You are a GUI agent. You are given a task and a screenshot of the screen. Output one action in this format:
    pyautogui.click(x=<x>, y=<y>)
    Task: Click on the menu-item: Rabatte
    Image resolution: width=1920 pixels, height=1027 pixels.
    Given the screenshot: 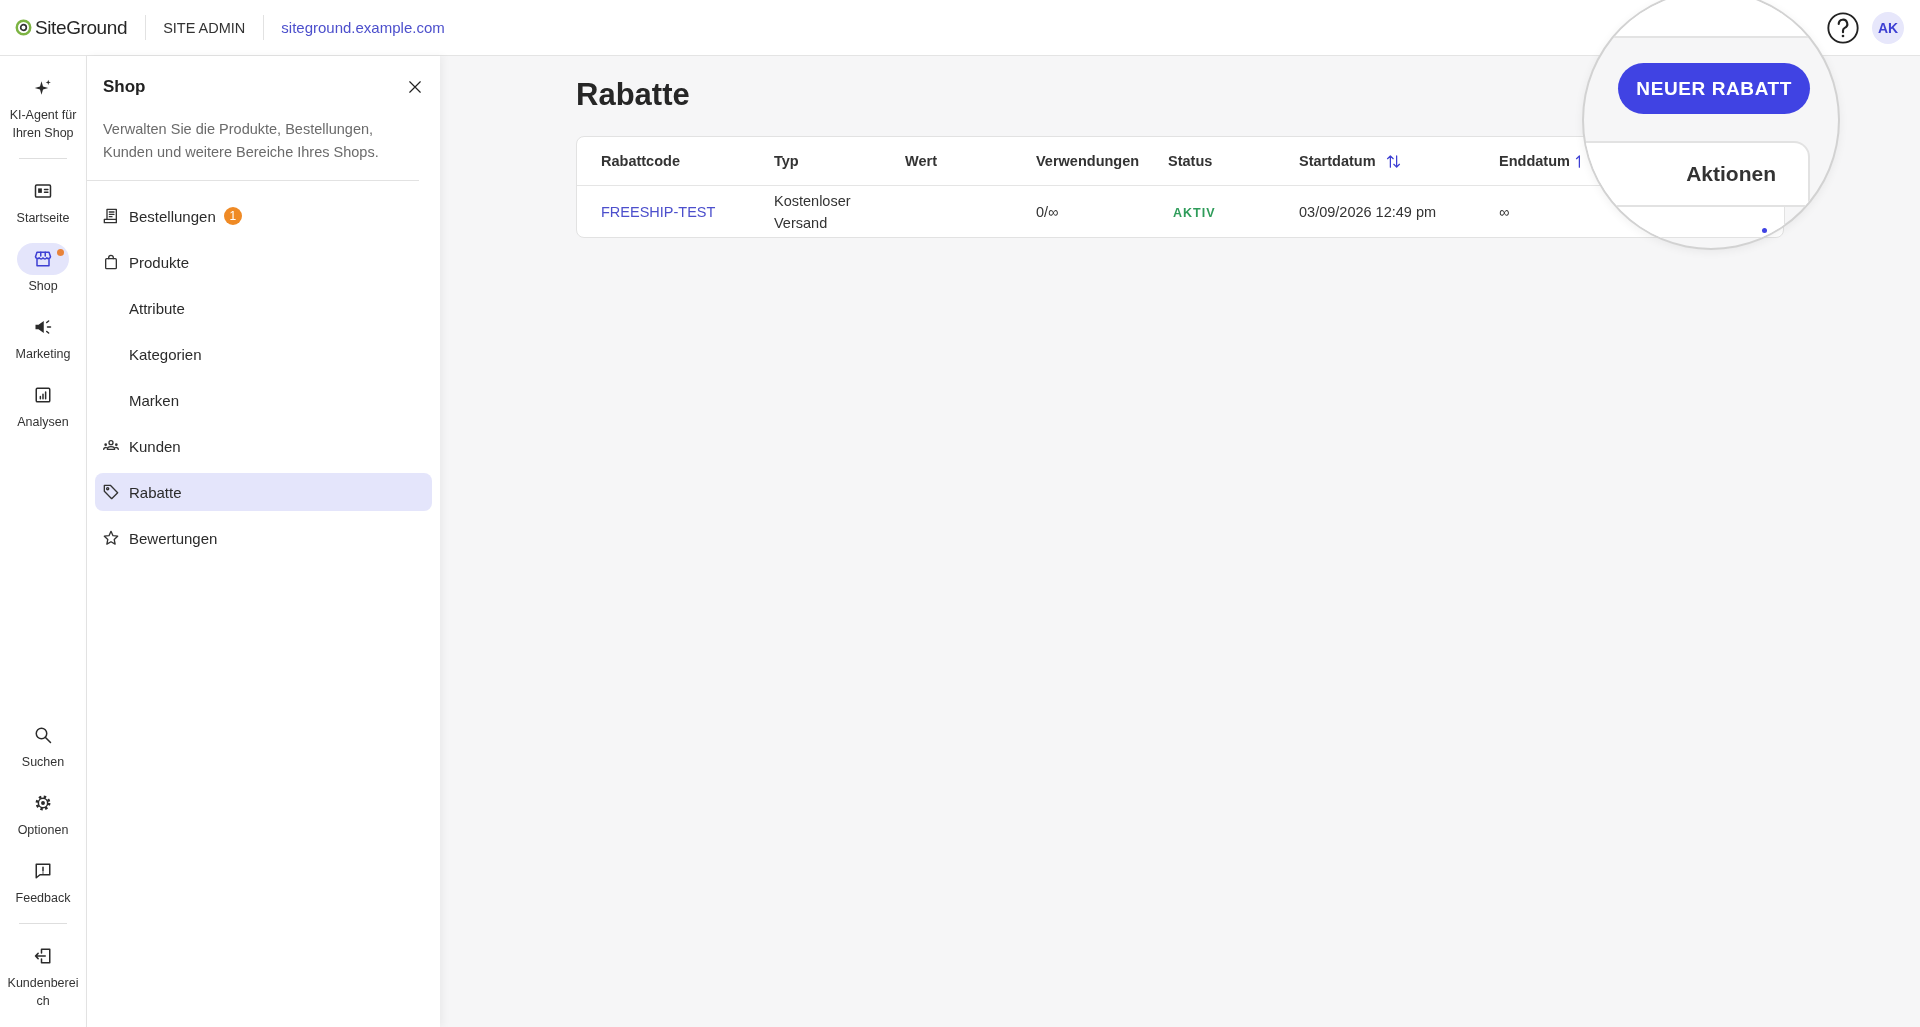 What is the action you would take?
    pyautogui.click(x=263, y=492)
    